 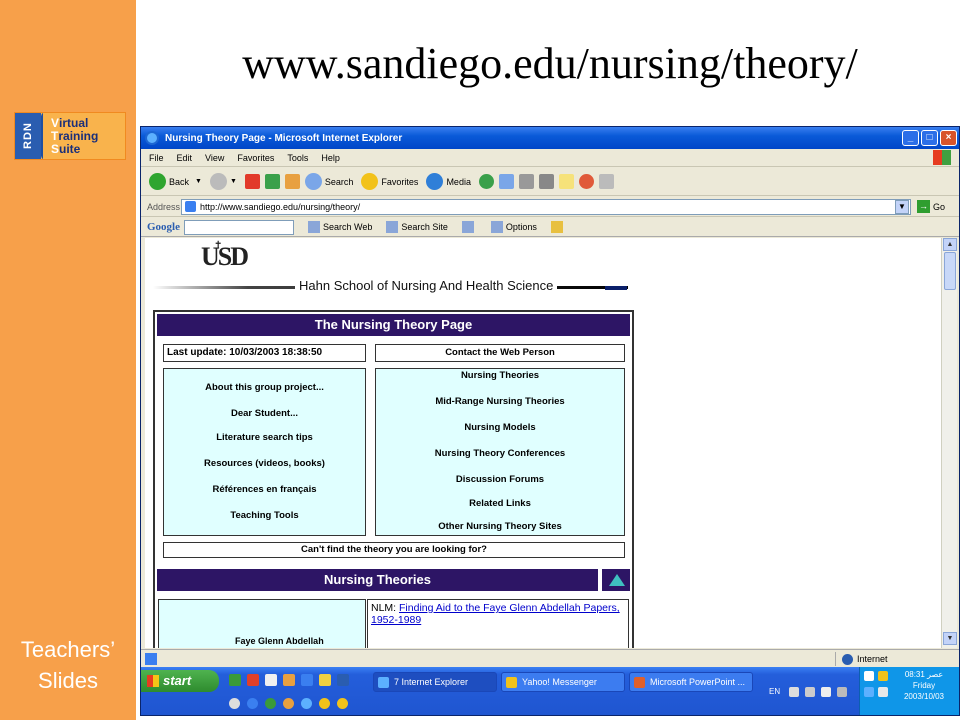 What do you see at coordinates (264, 463) in the screenshot?
I see `link-resources: Resources (videos, books)` at bounding box center [264, 463].